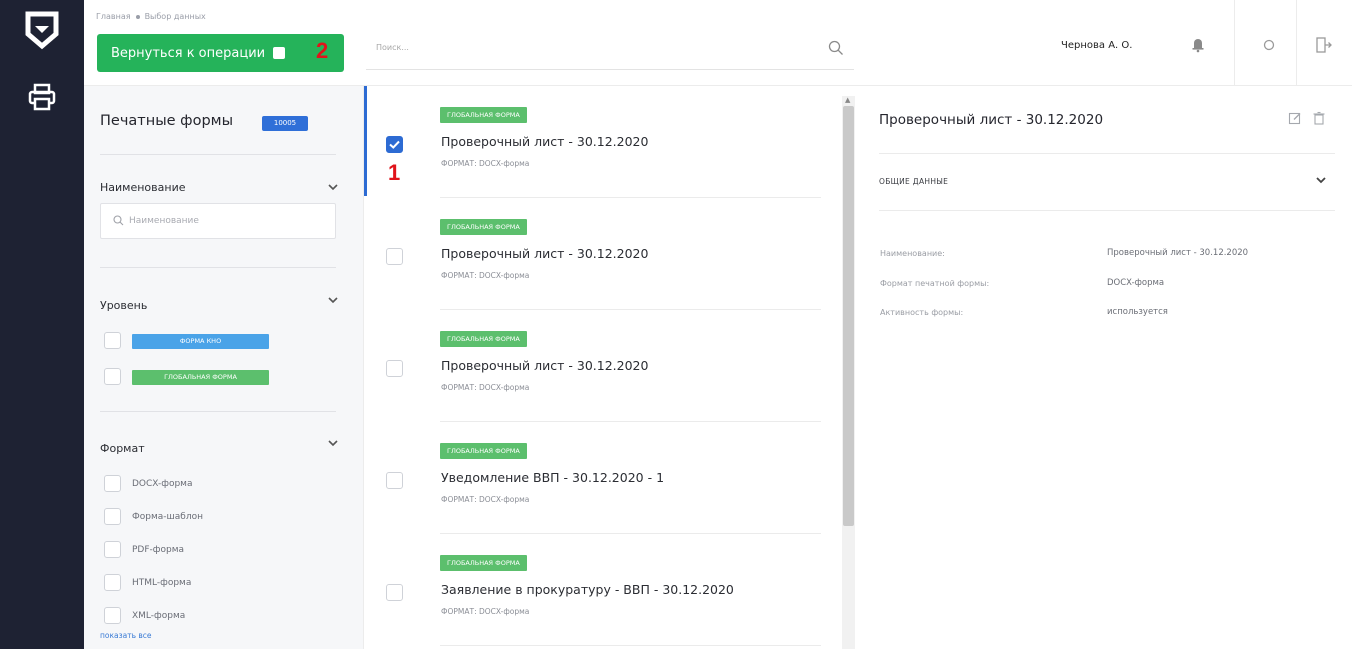 Image resolution: width=1352 pixels, height=649 pixels. I want to click on edit-icon, so click(1295, 118).